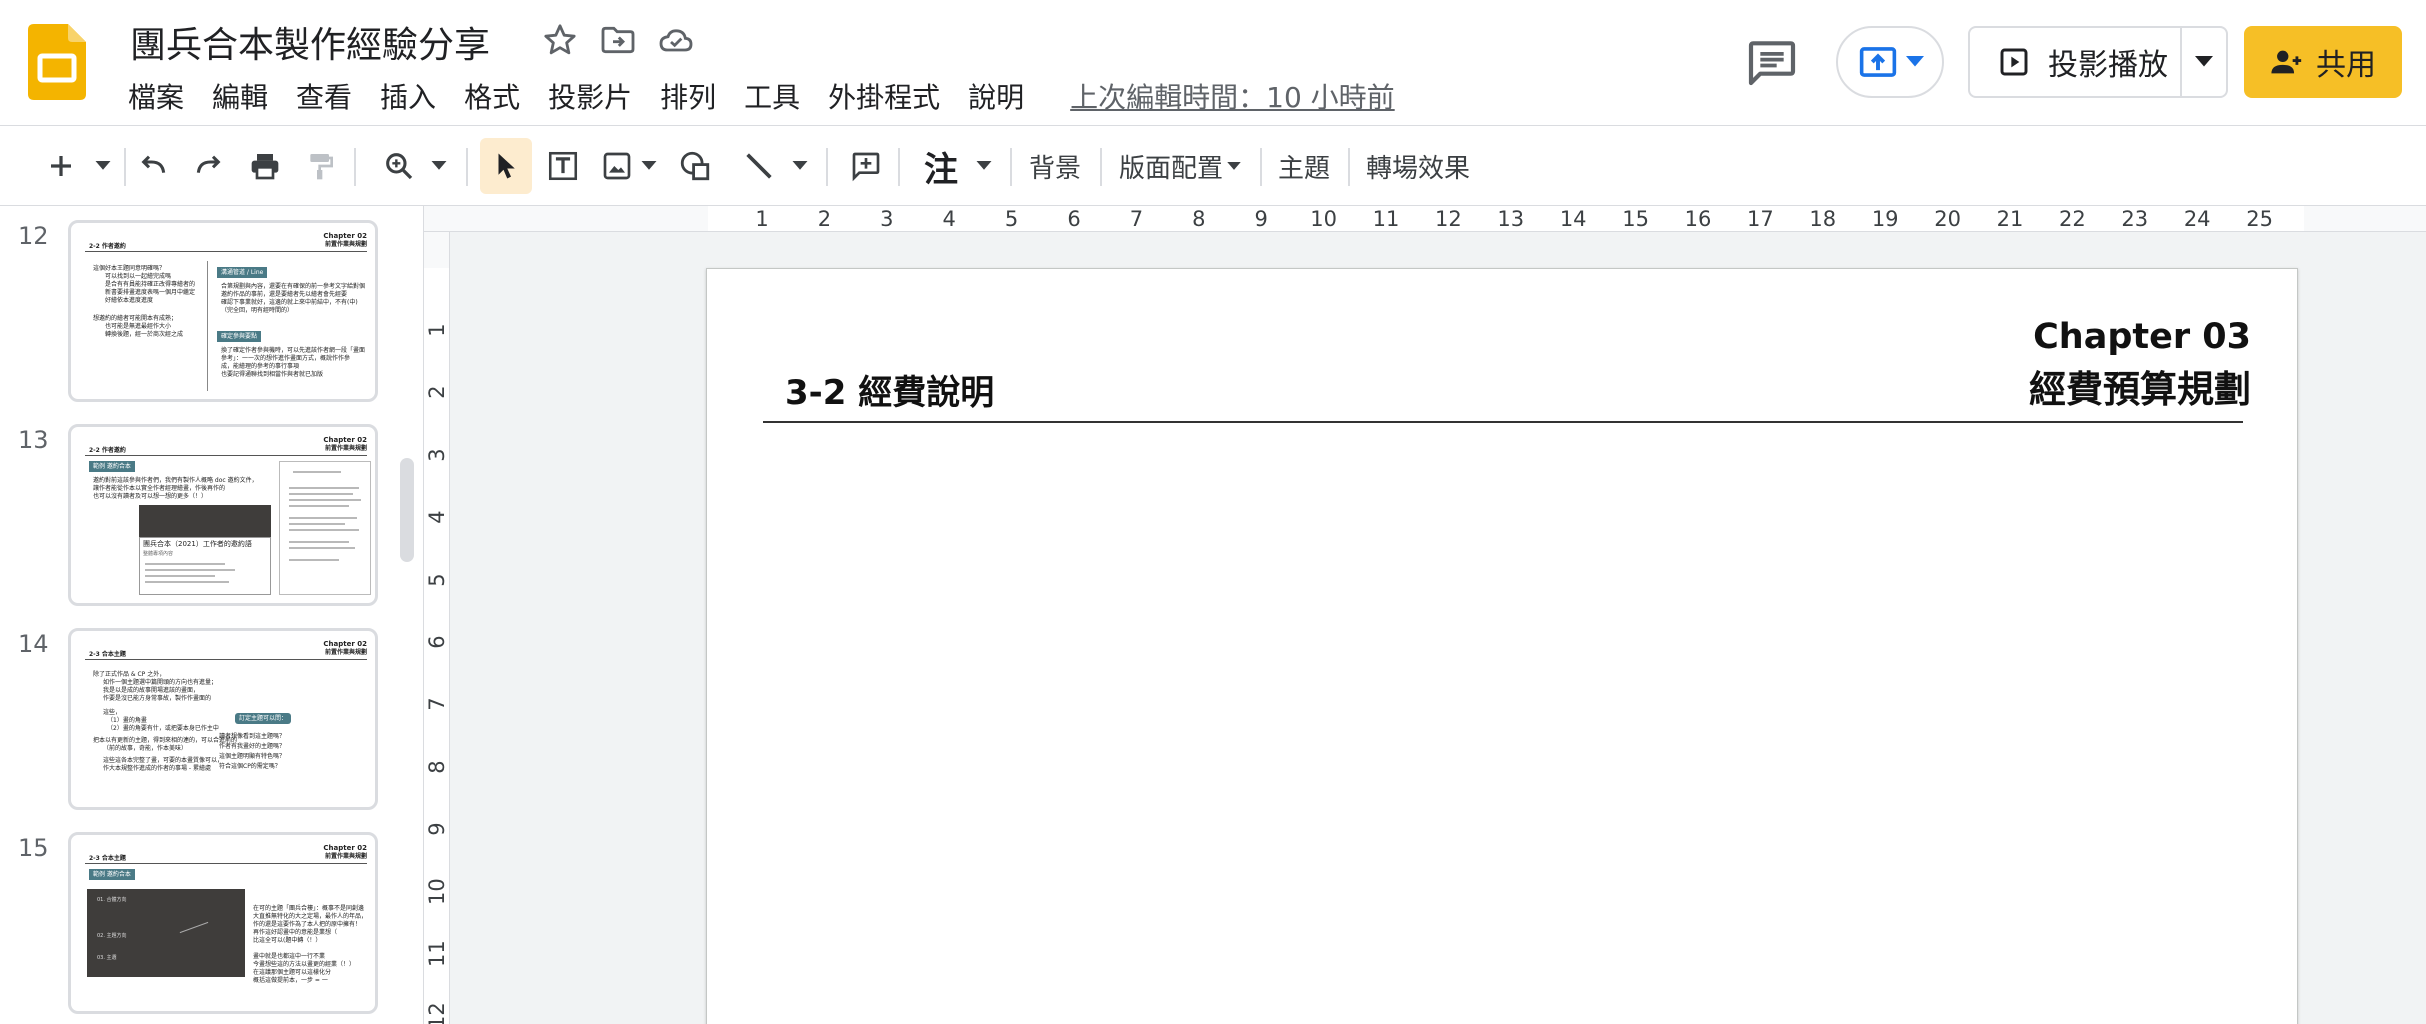  I want to click on present-options-button, so click(1890, 62).